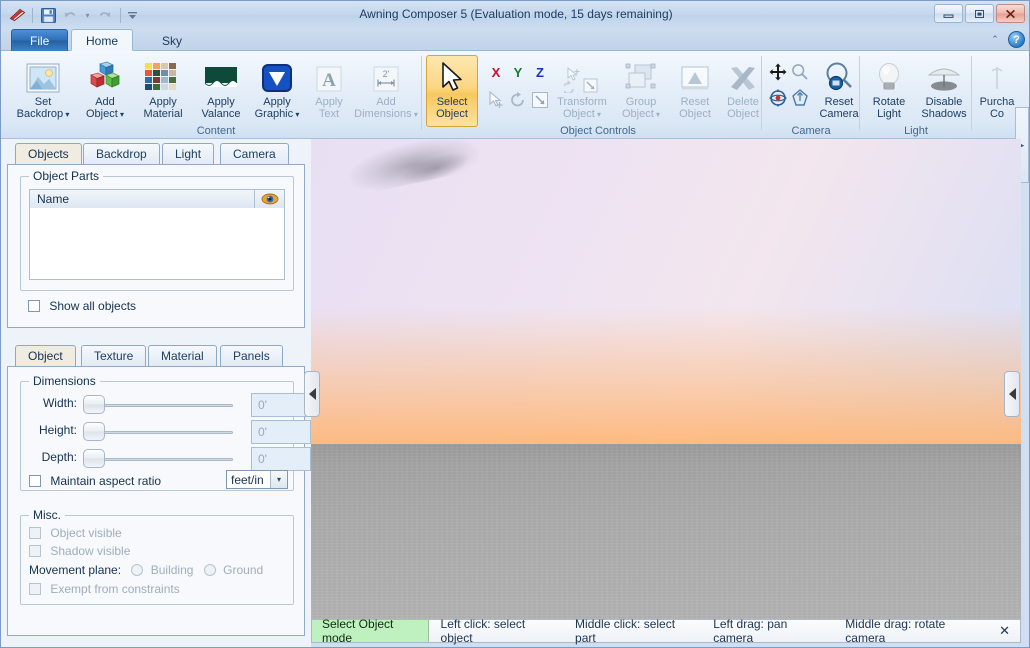 The height and width of the screenshot is (648, 1030). I want to click on axis-x-button: X, so click(496, 72).